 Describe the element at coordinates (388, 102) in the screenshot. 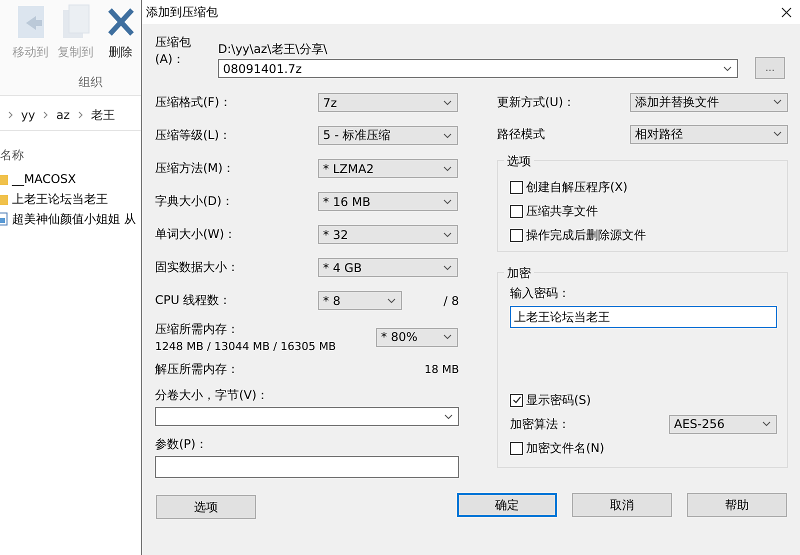

I see `dropdown: 7z` at that location.